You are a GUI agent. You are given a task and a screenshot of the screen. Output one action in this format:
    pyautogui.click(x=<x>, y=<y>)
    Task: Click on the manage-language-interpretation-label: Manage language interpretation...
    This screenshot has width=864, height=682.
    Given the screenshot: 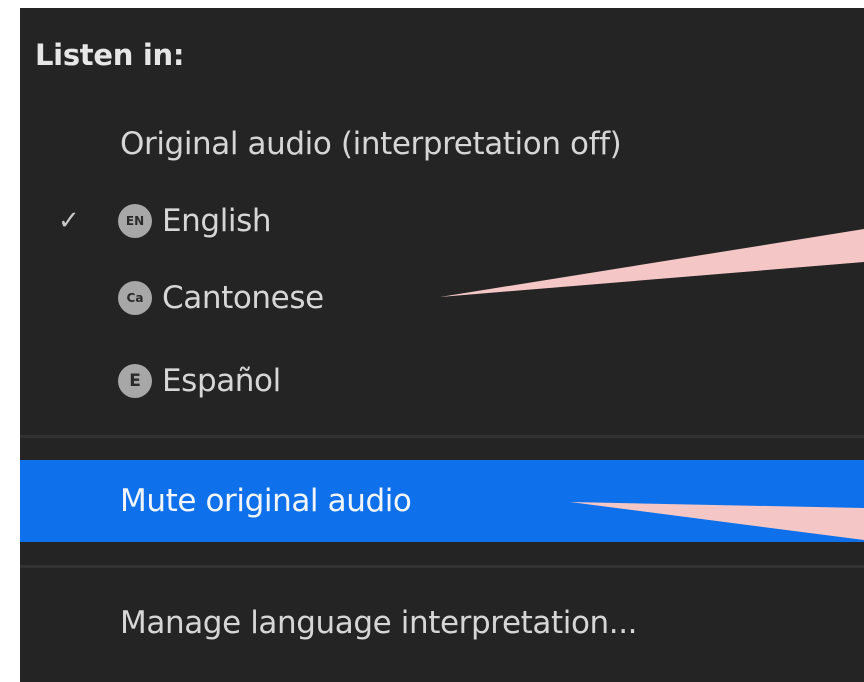 What is the action you would take?
    pyautogui.click(x=379, y=623)
    